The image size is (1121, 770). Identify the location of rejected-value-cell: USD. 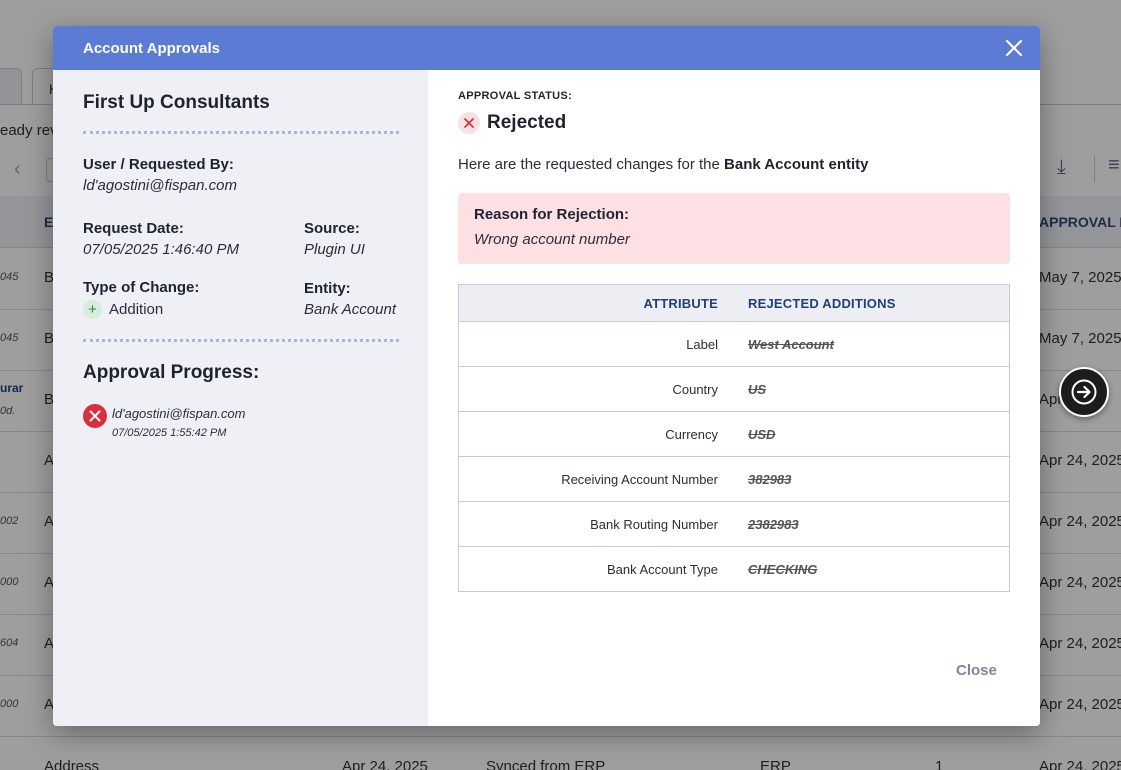
(879, 434).